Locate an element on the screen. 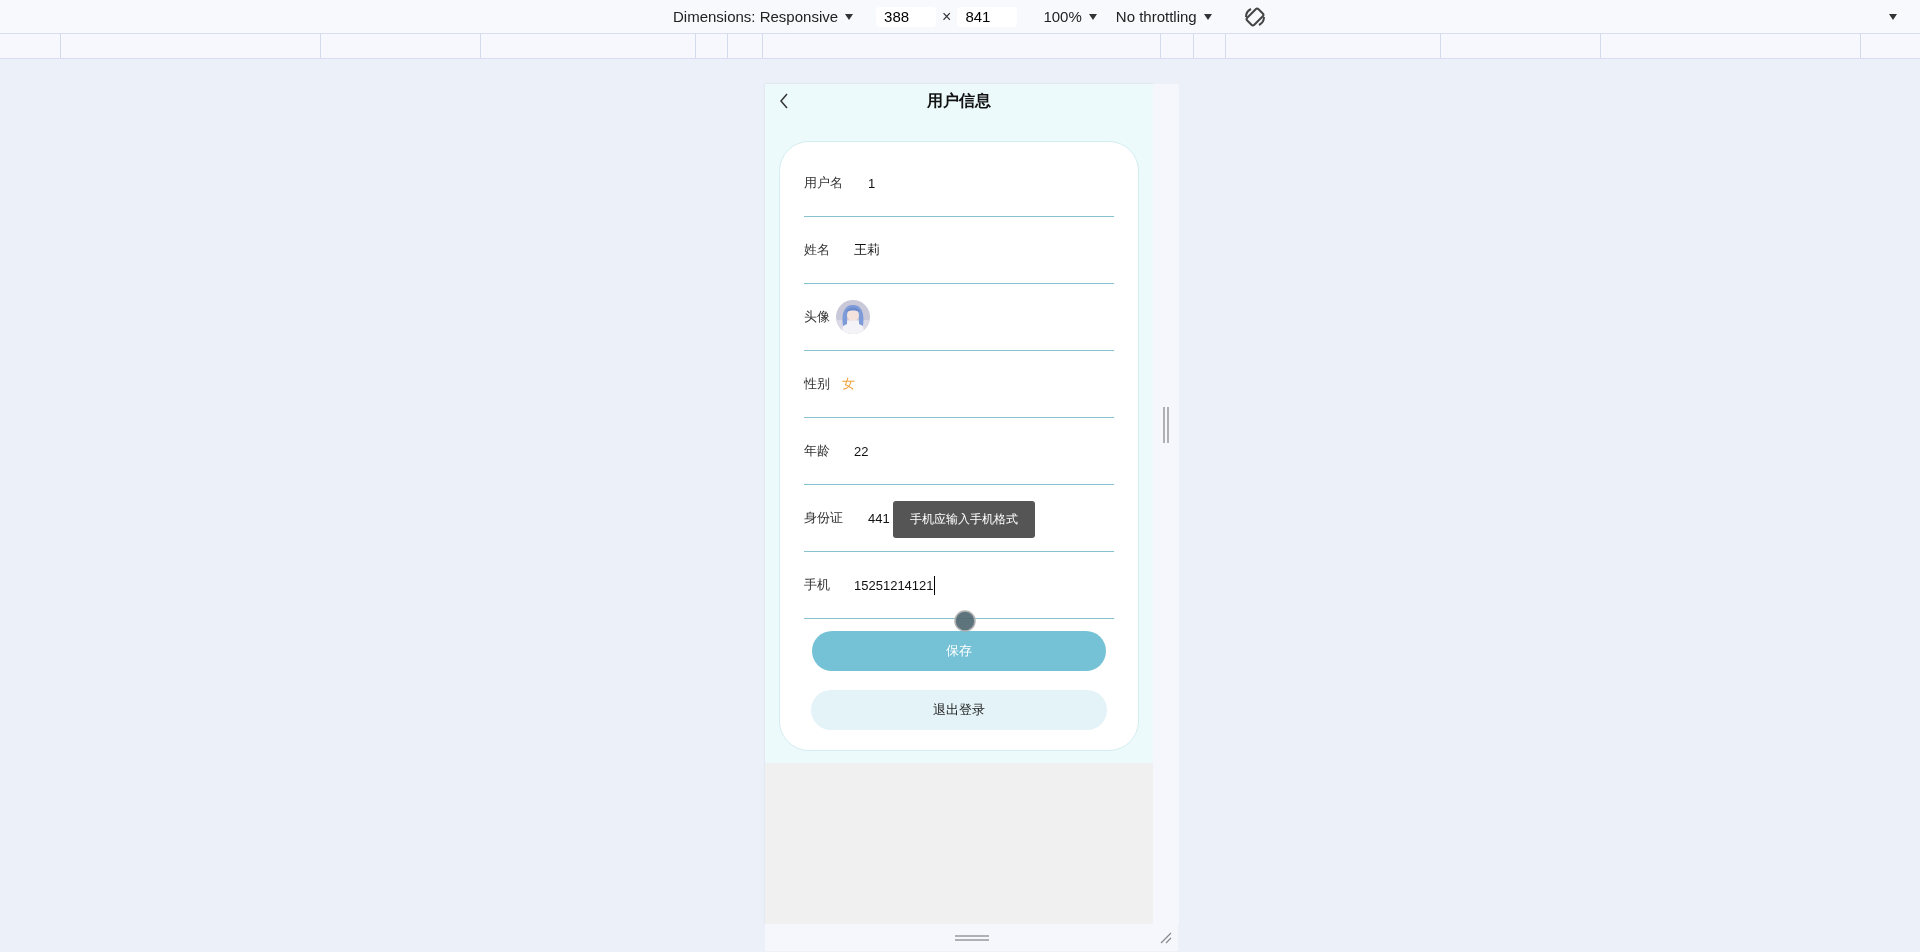 This screenshot has height=952, width=1920. field-label: 手机 is located at coordinates (817, 585).